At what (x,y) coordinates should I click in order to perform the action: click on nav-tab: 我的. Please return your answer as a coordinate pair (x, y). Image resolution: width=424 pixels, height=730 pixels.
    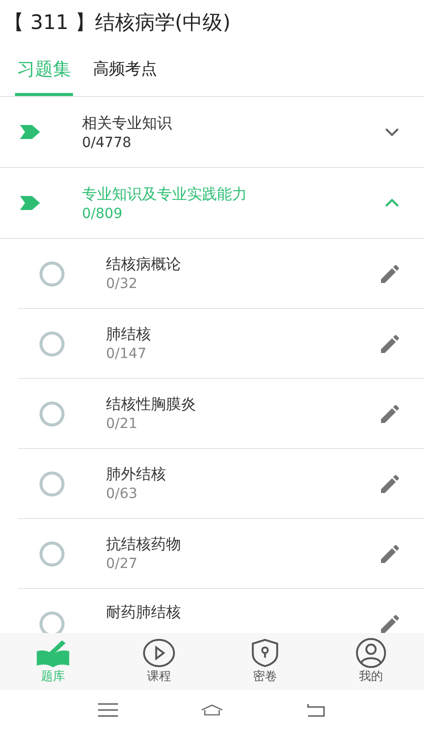
    Looking at the image, I should click on (371, 661).